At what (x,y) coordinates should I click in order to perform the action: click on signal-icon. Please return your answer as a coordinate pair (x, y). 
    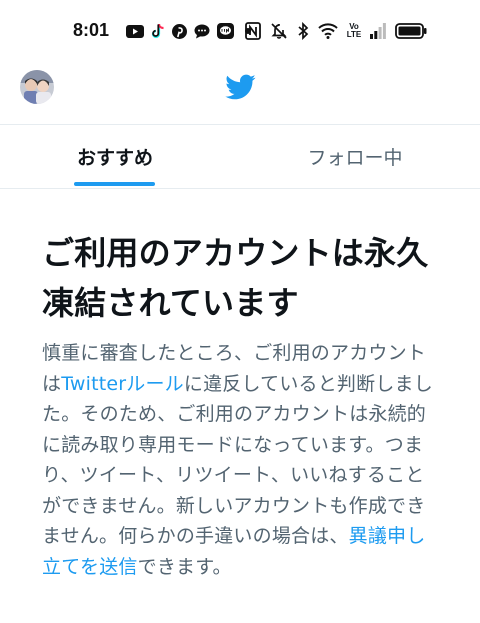
    Looking at the image, I should click on (378, 31).